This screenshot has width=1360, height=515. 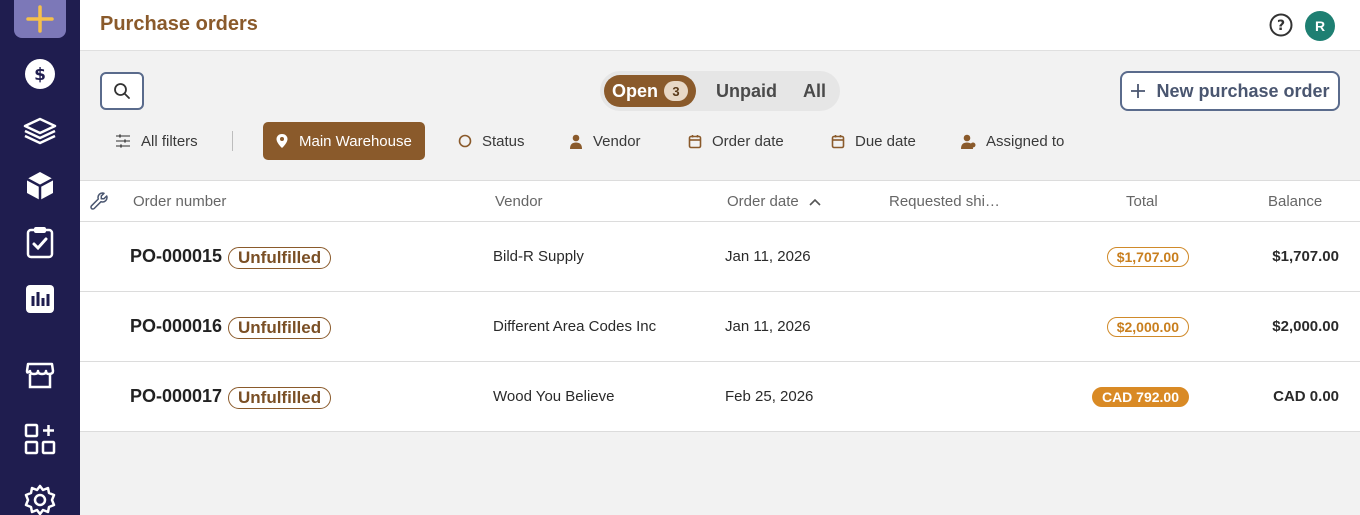 I want to click on order-number: PO-000015, so click(x=176, y=256).